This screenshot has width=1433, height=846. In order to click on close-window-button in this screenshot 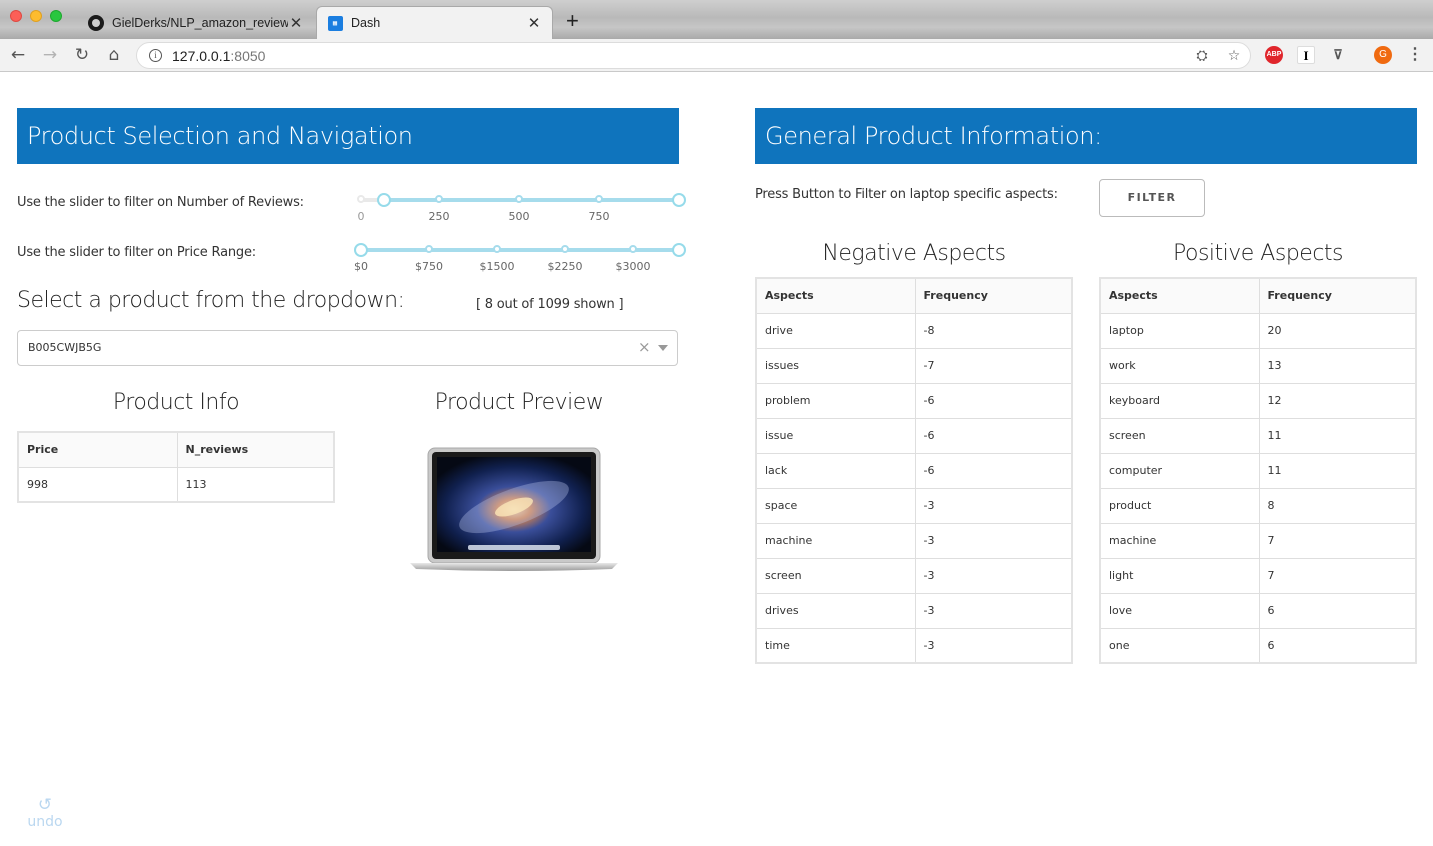, I will do `click(16, 16)`.